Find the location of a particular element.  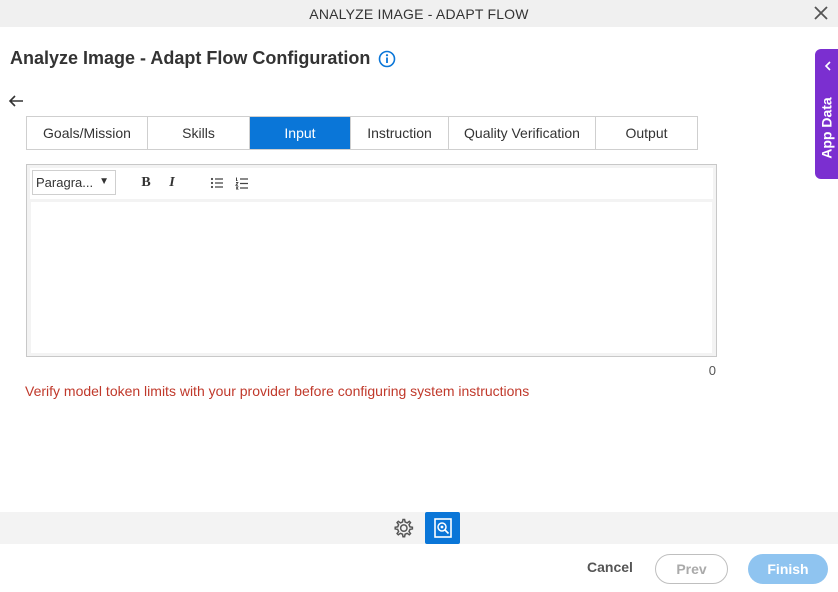

prev-button: Prev is located at coordinates (691, 569).